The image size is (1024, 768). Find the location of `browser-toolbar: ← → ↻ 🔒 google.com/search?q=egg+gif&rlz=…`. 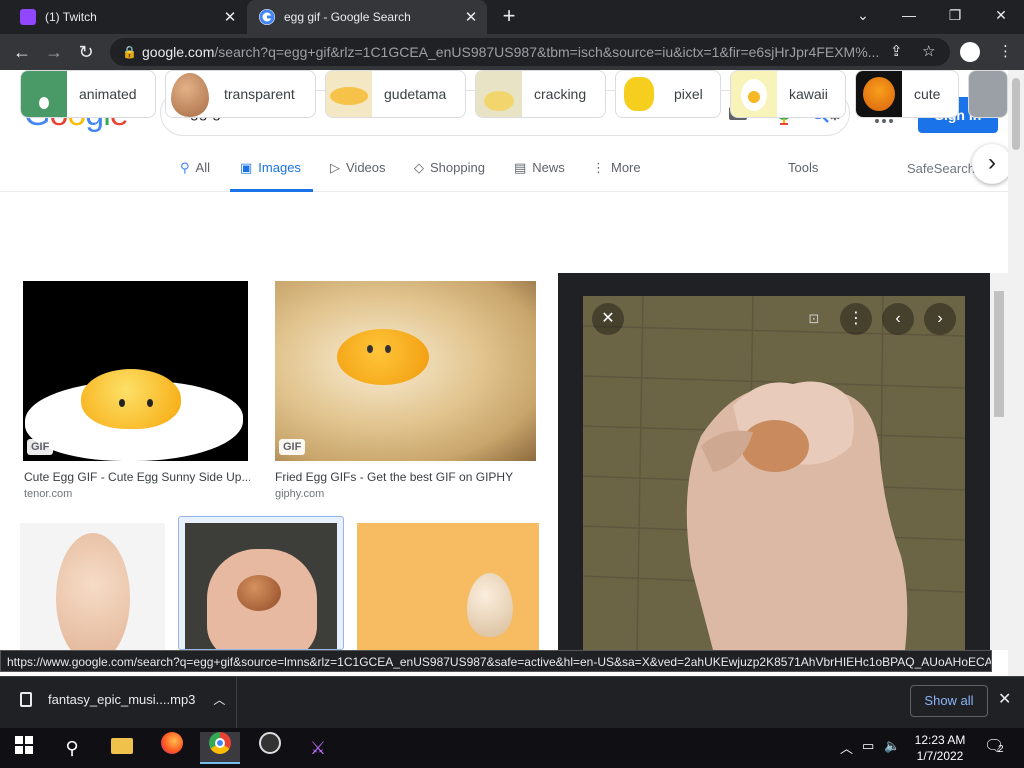

browser-toolbar: ← → ↻ 🔒 google.com/search?q=egg+gif&rlz=… is located at coordinates (512, 52).